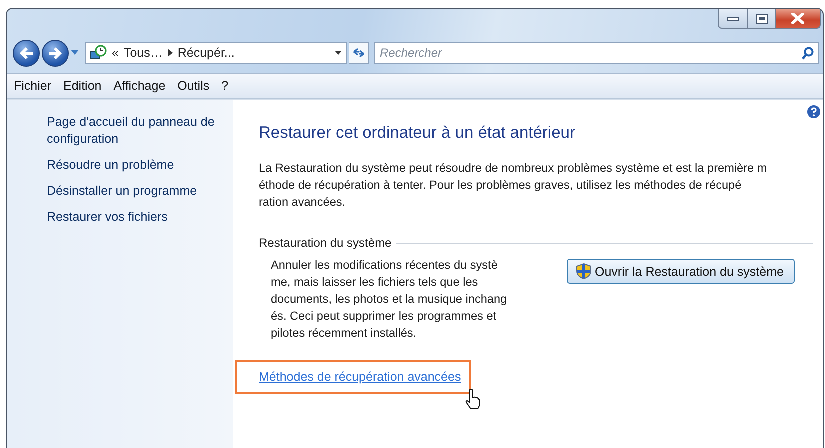  Describe the element at coordinates (140, 131) in the screenshot. I see `sidebar-link: Page d'accueil du panneau de configuration` at that location.